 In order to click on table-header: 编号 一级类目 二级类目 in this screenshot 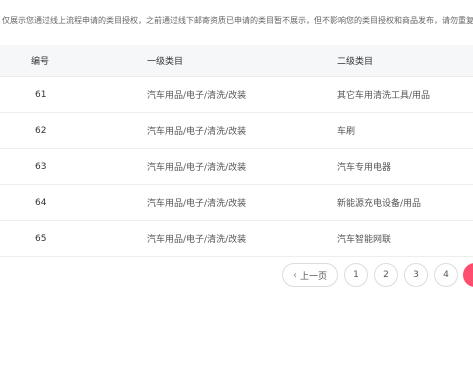, I will do `click(236, 61)`.